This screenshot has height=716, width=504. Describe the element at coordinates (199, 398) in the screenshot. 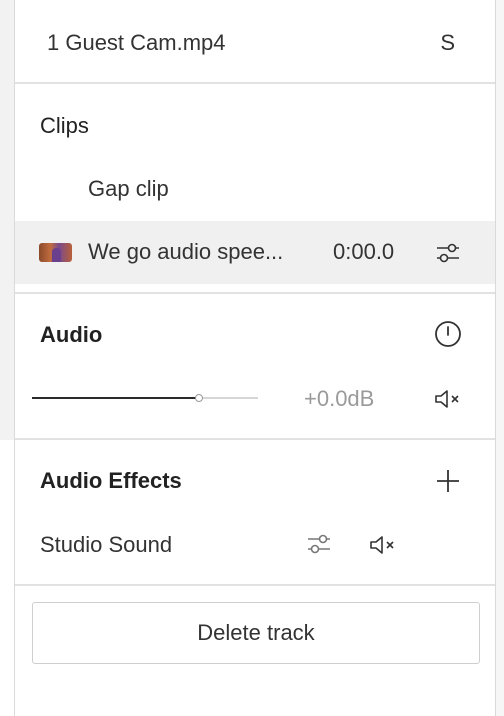

I see `volume-slider-thumb` at that location.